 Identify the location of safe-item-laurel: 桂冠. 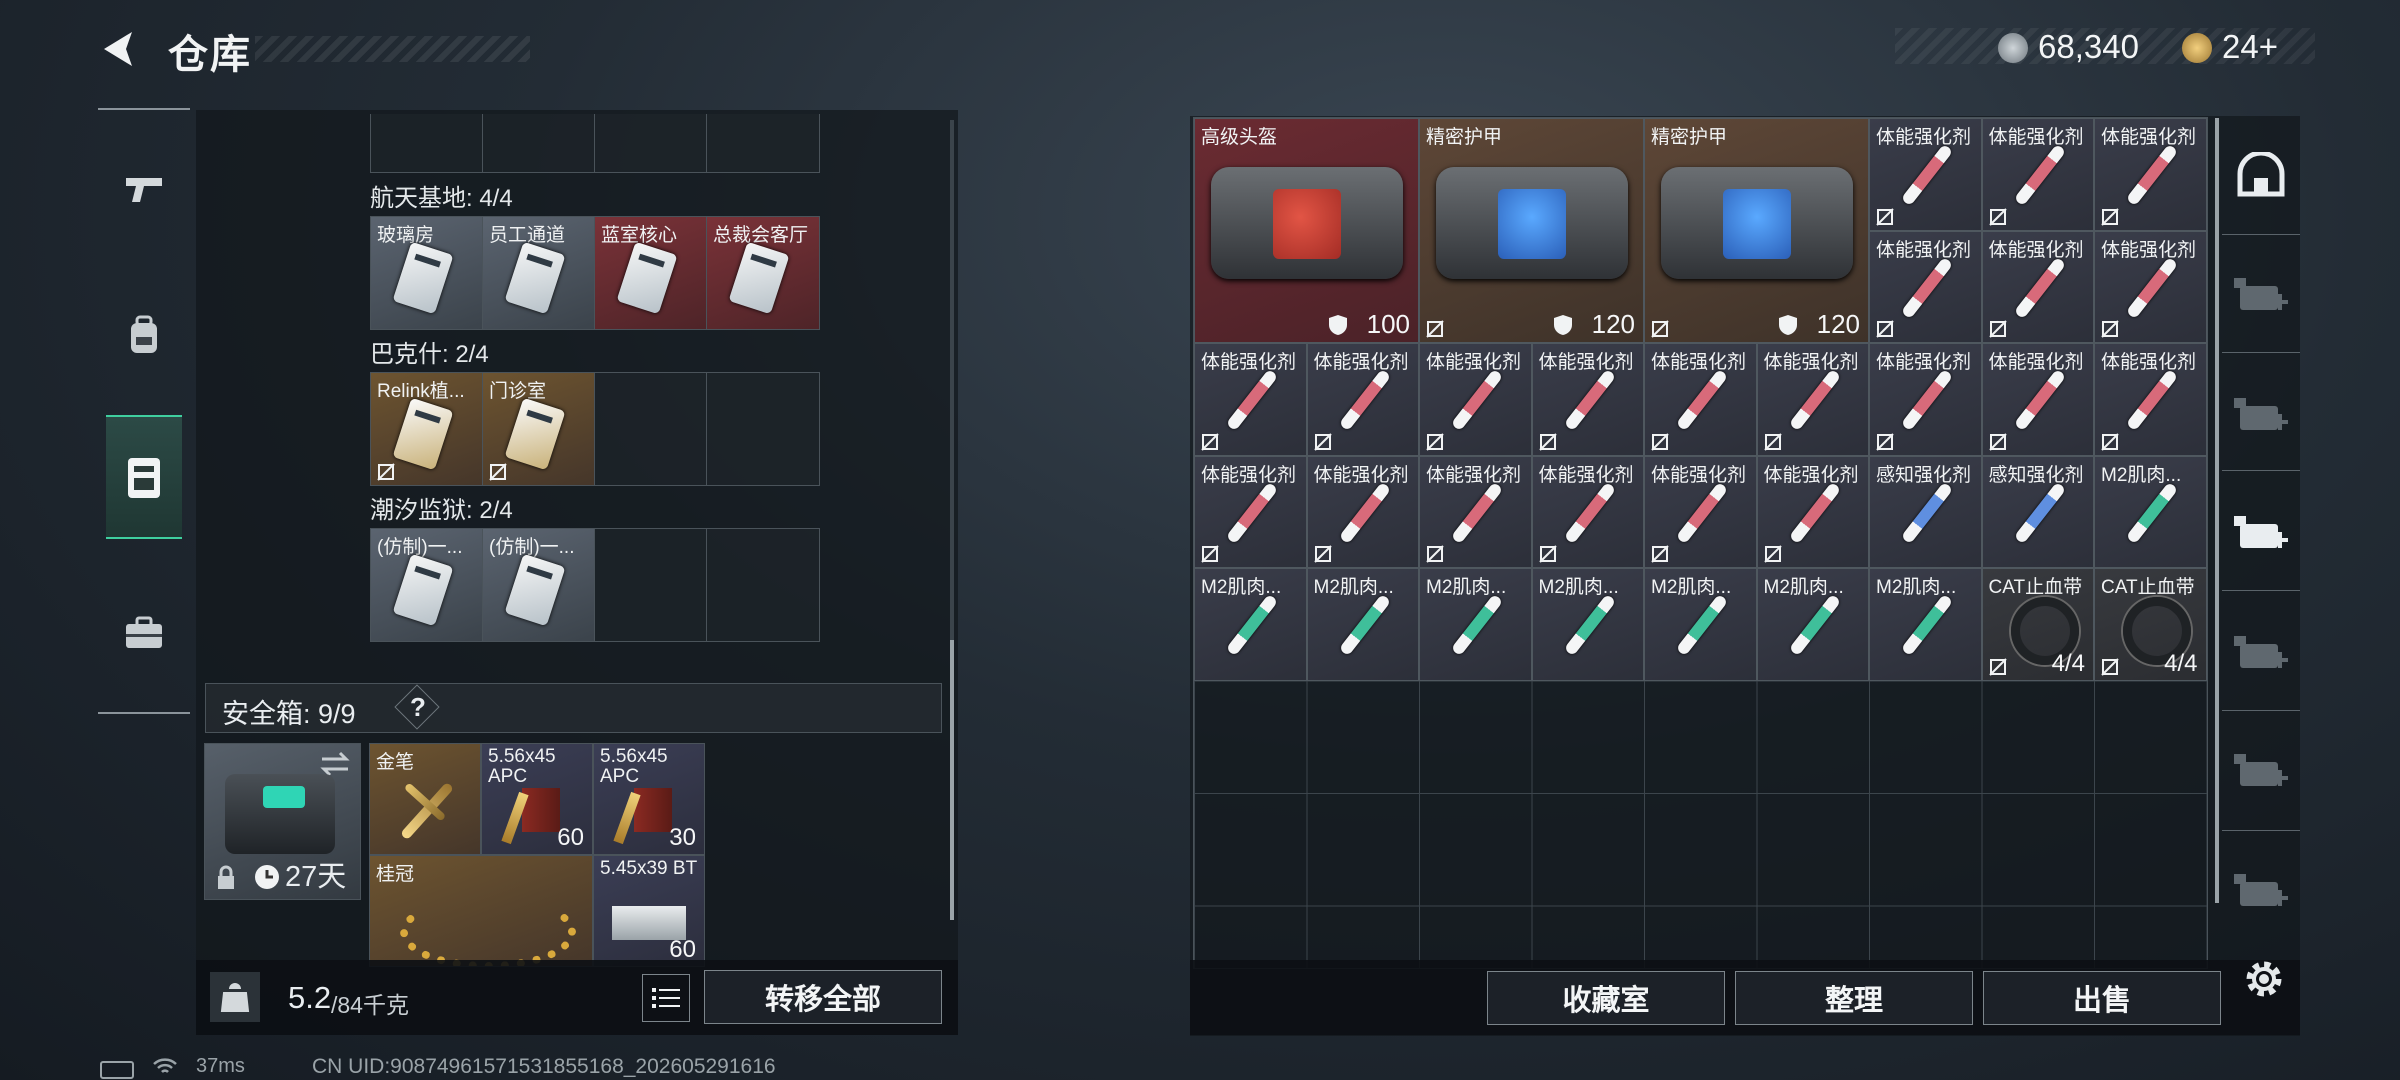
(481, 911).